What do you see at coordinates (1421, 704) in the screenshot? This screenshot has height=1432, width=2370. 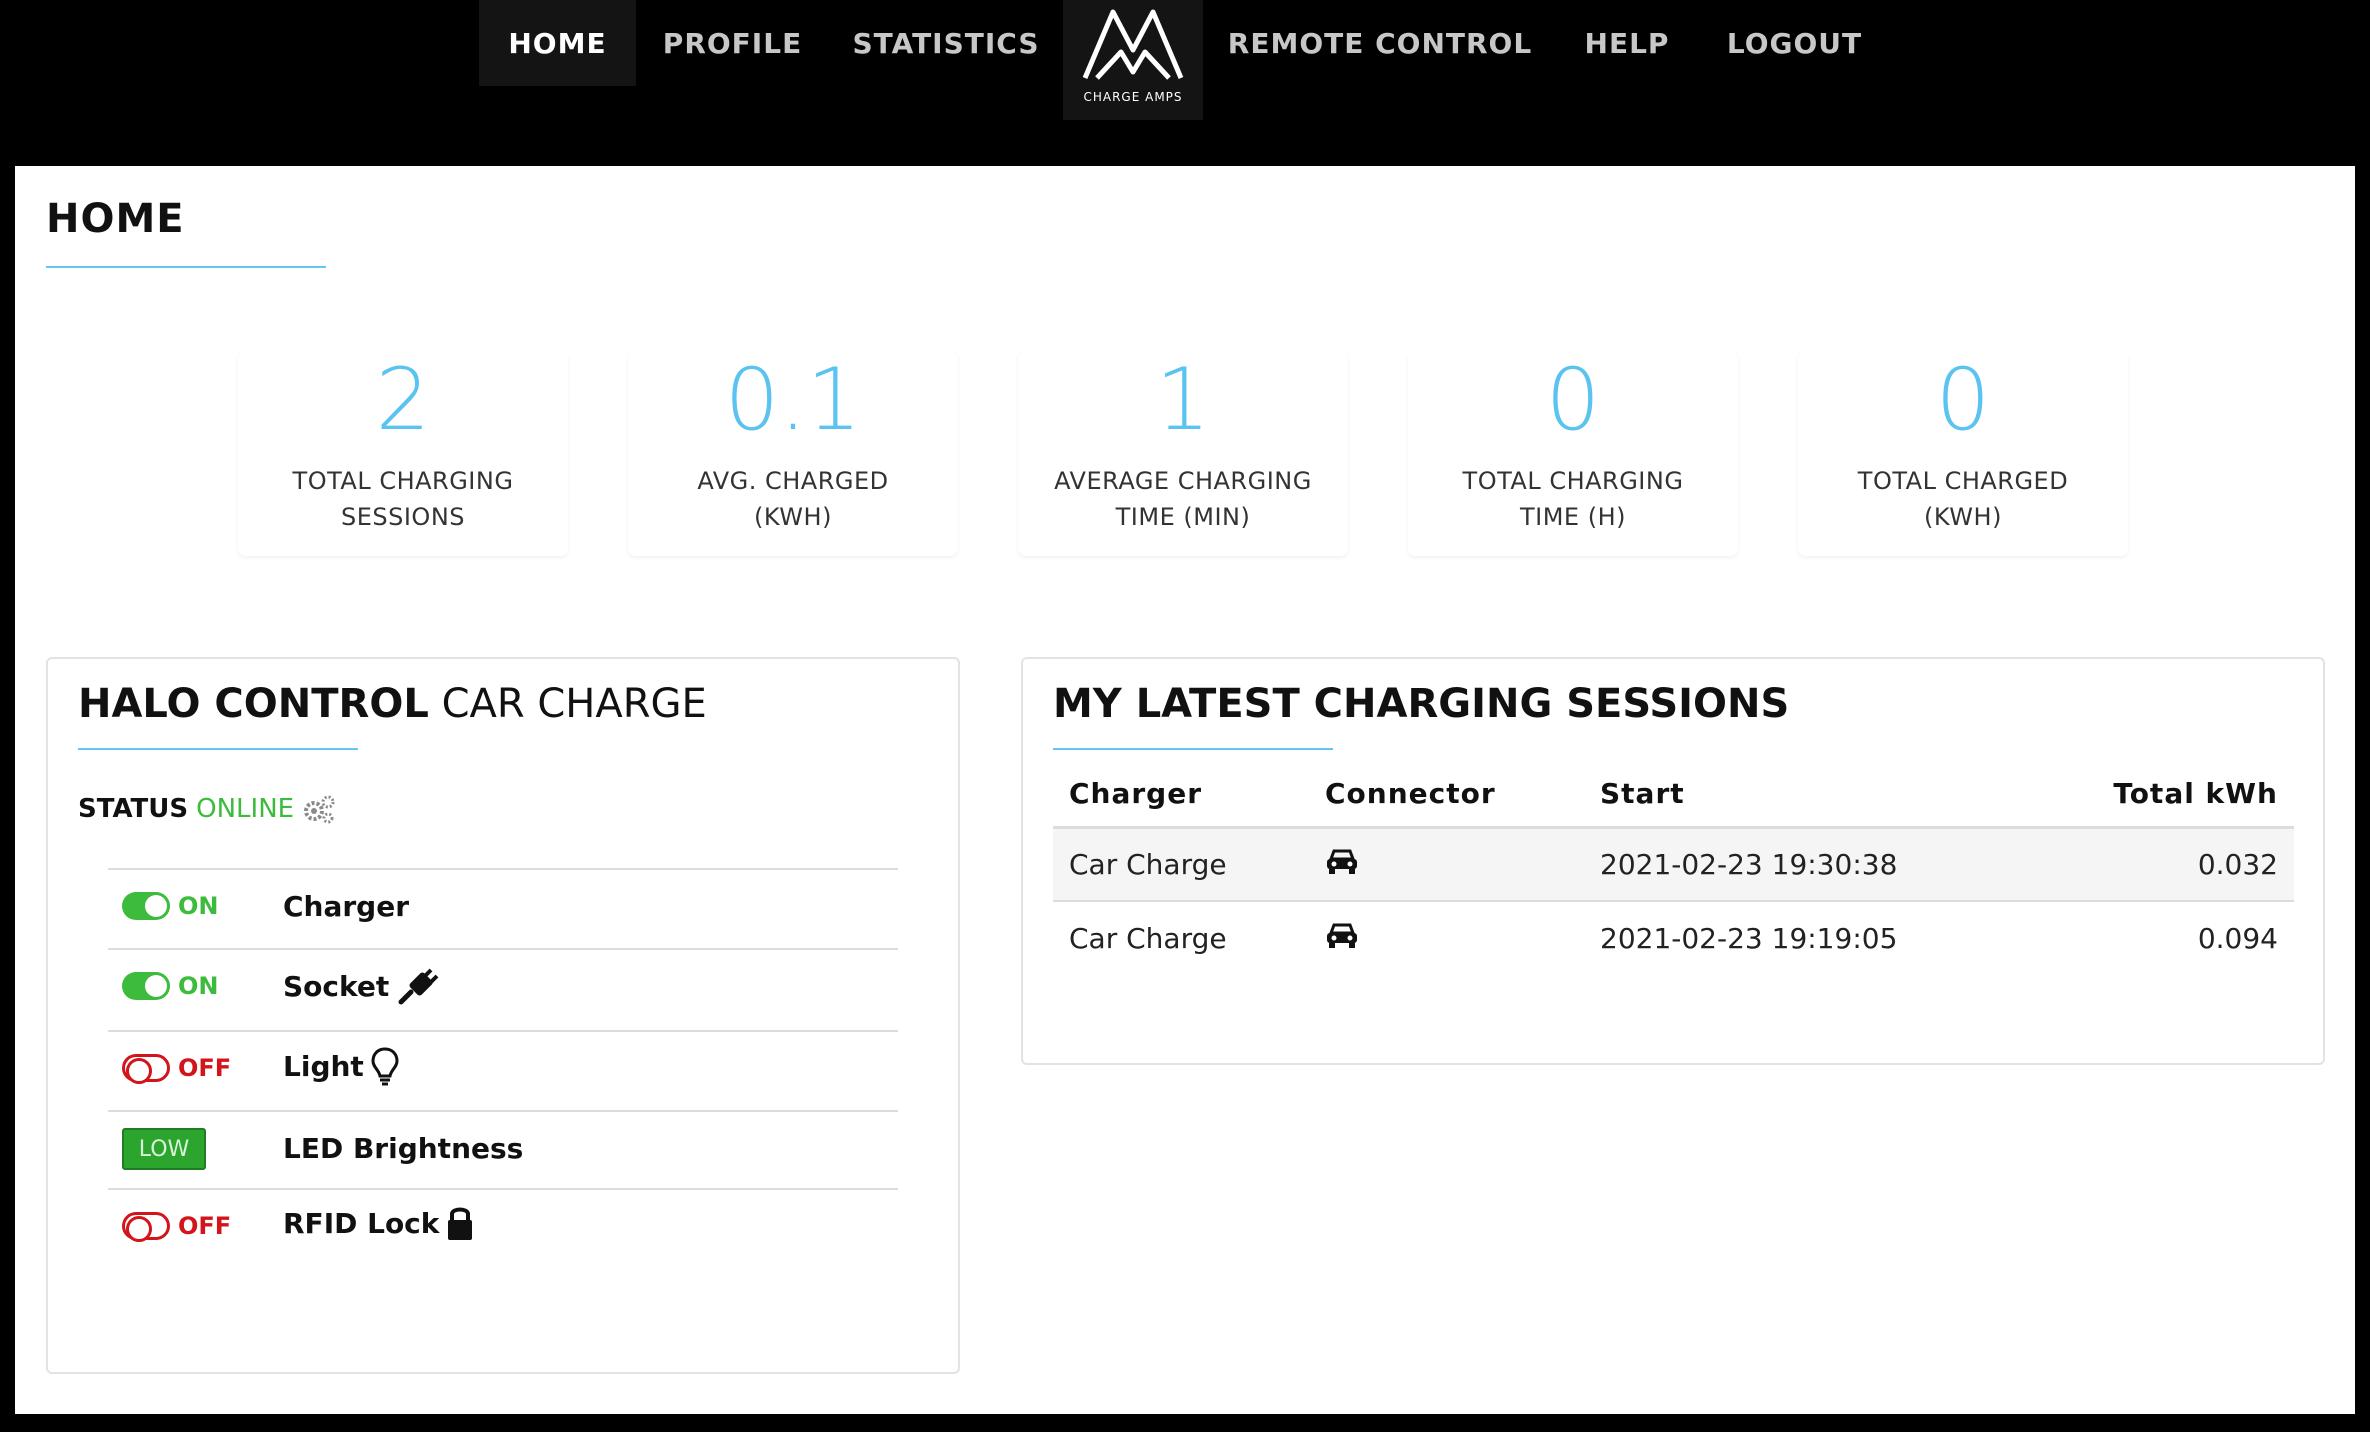 I see `sessions-card-title: MY LATEST CHARGING SESSIONS` at bounding box center [1421, 704].